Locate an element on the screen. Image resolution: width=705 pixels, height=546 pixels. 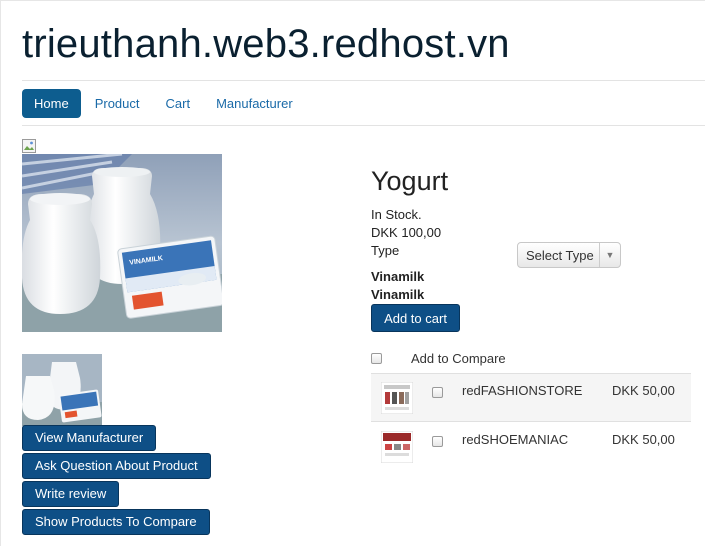
fashion-store-thumbnail is located at coordinates (397, 398).